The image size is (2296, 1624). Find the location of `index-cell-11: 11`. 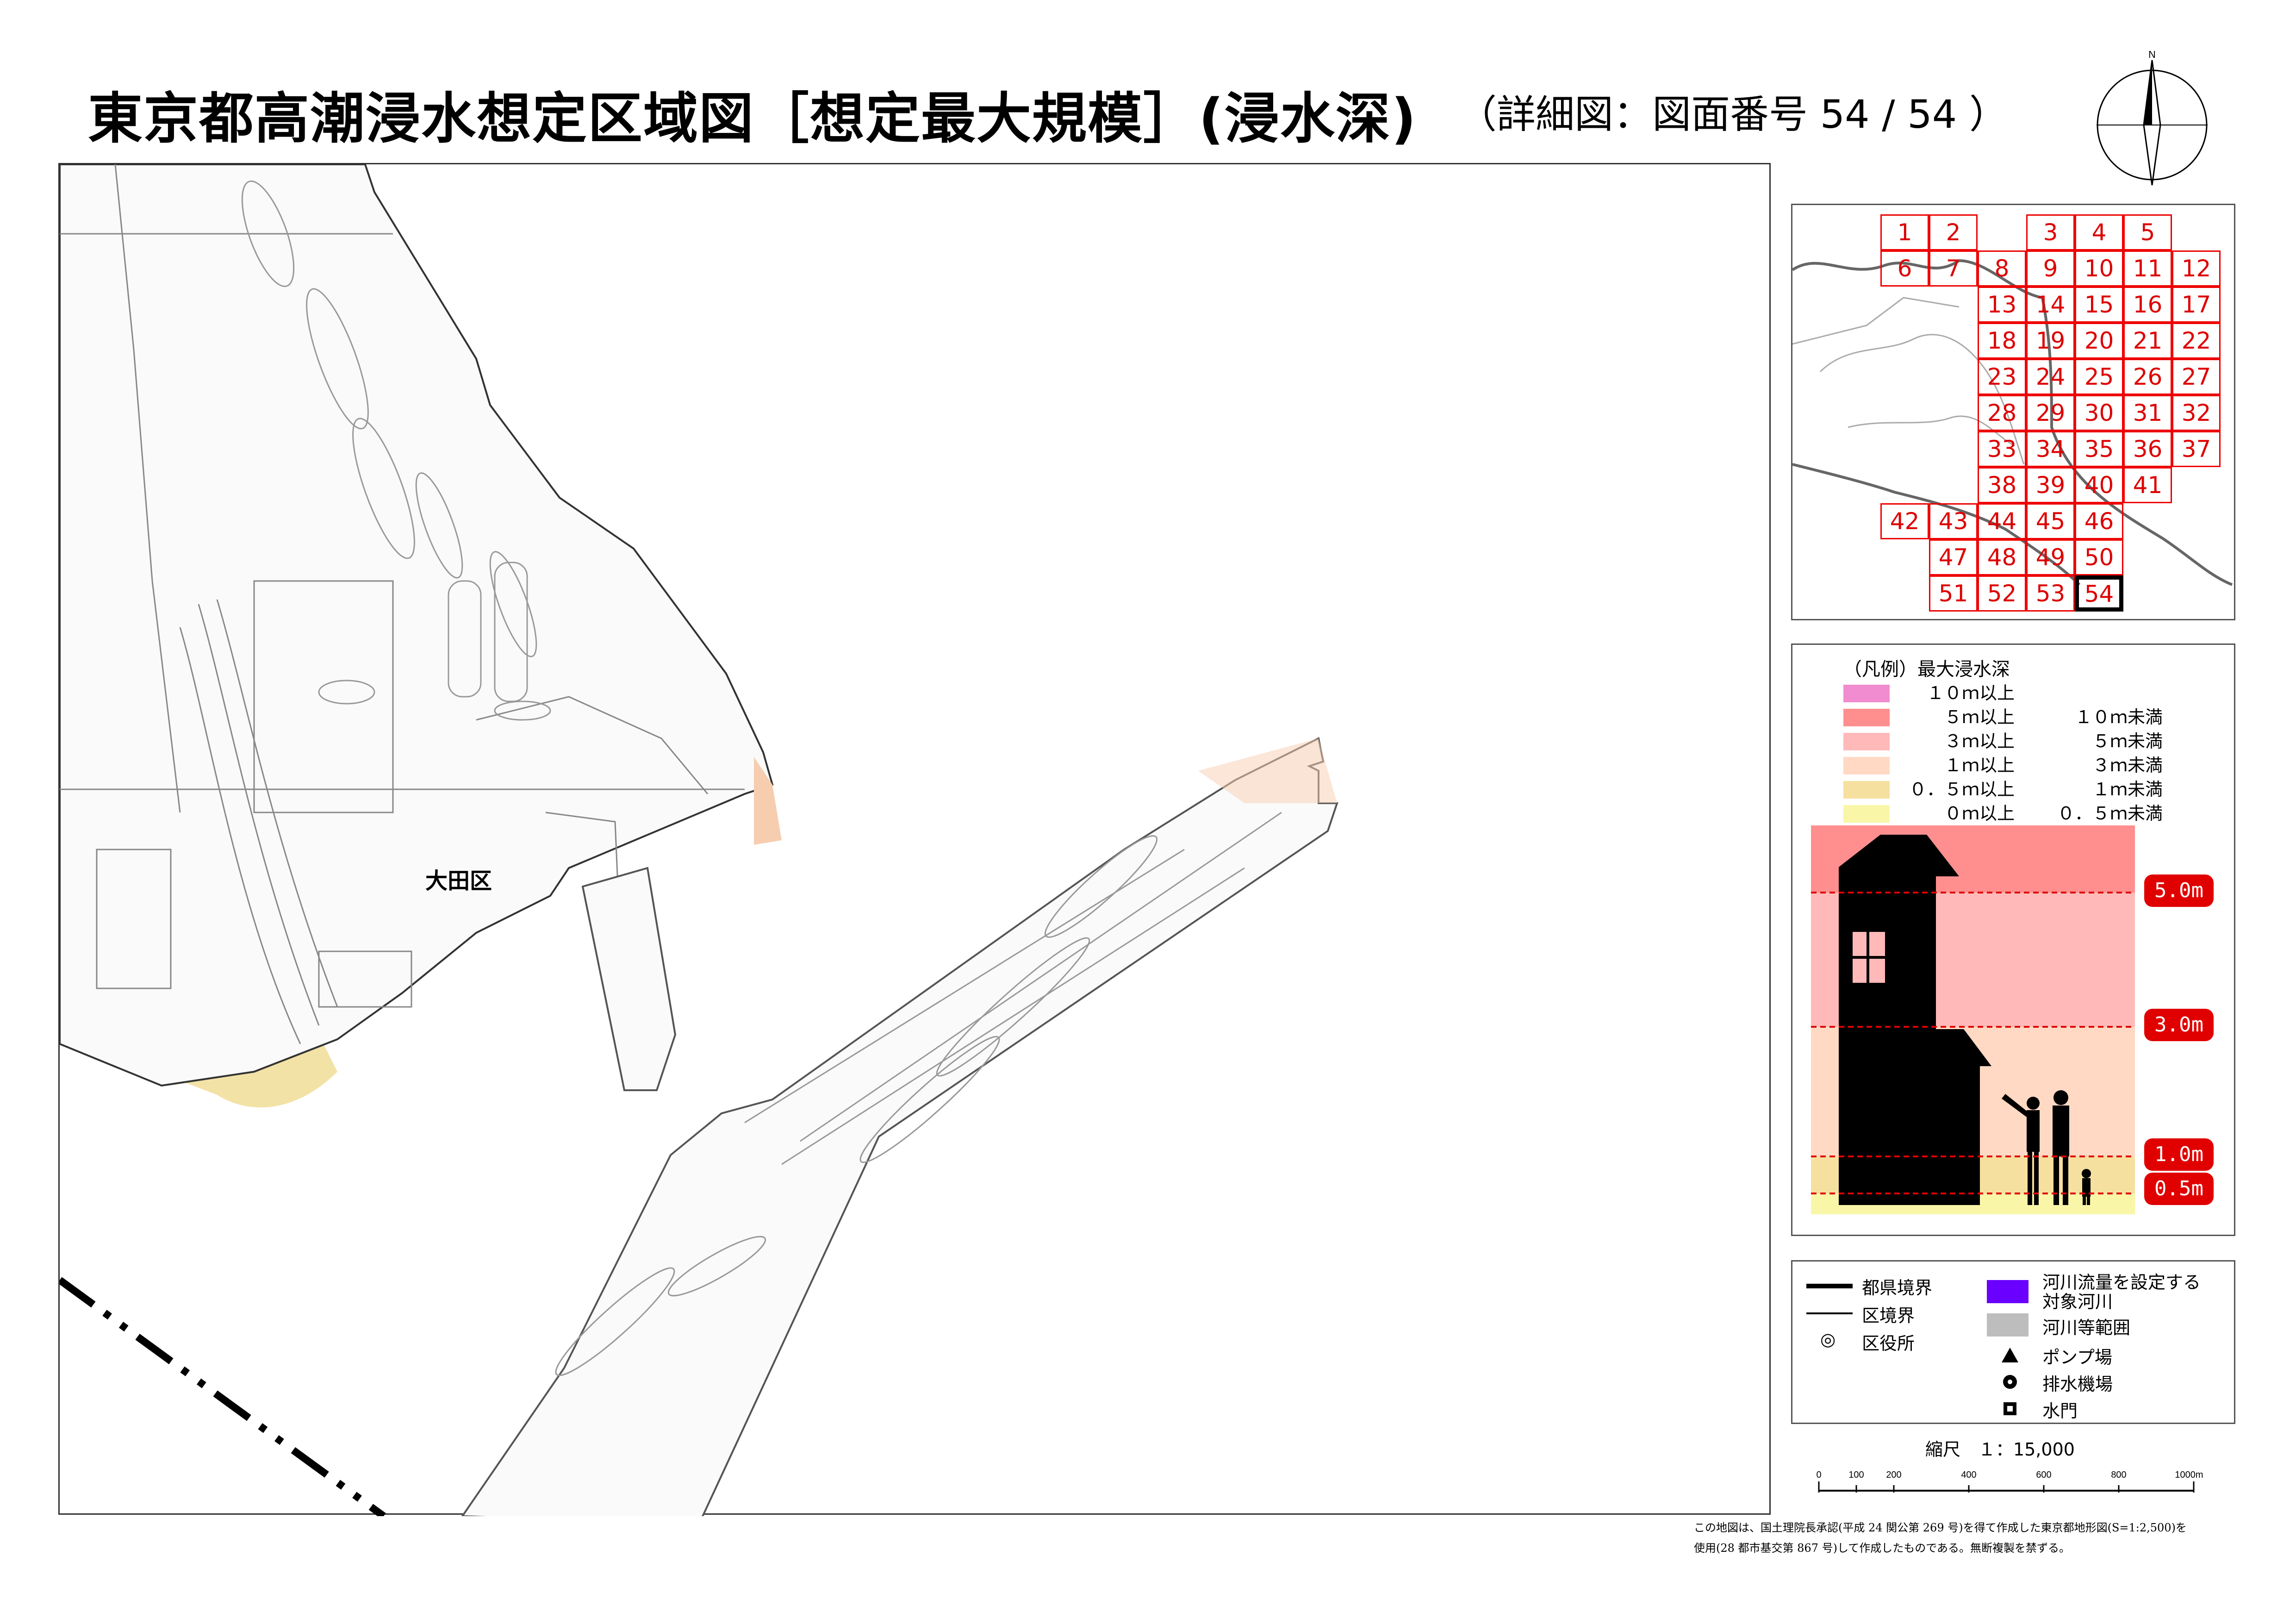

index-cell-11: 11 is located at coordinates (2147, 268).